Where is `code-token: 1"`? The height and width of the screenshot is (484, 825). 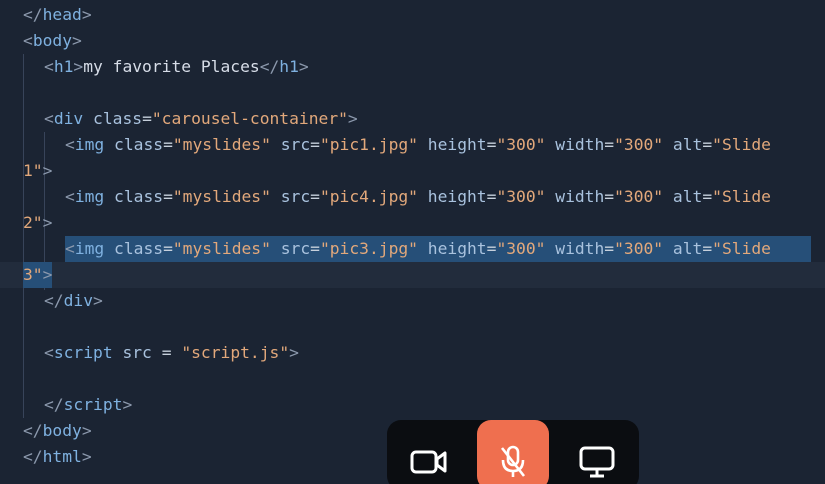
code-token: 1" is located at coordinates (33, 170).